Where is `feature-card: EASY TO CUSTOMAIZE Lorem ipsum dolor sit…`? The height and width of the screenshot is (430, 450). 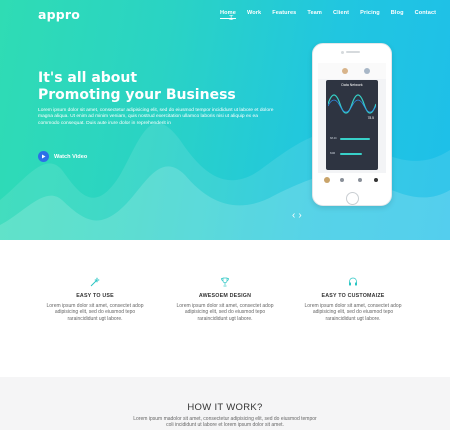 feature-card: EASY TO CUSTOMAIZE Lorem ipsum dolor sit… is located at coordinates (353, 299).